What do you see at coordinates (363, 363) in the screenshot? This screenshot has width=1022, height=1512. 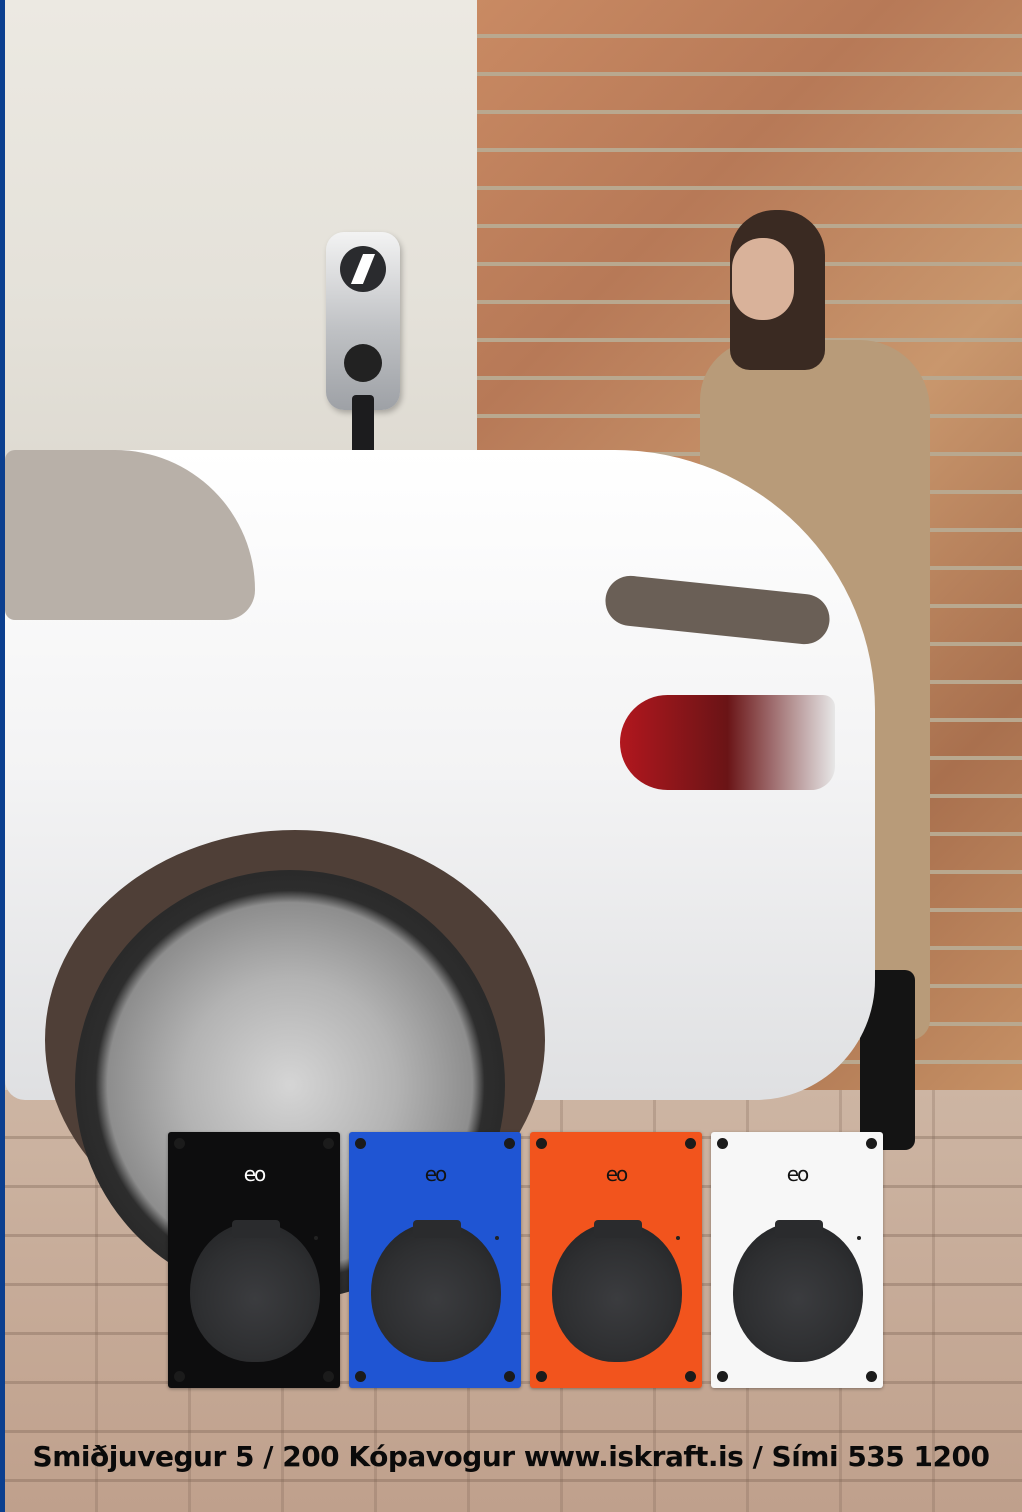 I see `charger-socket` at bounding box center [363, 363].